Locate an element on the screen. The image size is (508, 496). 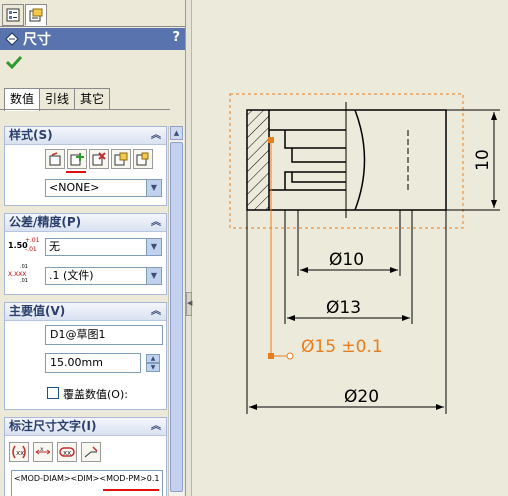
apply-style-icon is located at coordinates (55, 159).